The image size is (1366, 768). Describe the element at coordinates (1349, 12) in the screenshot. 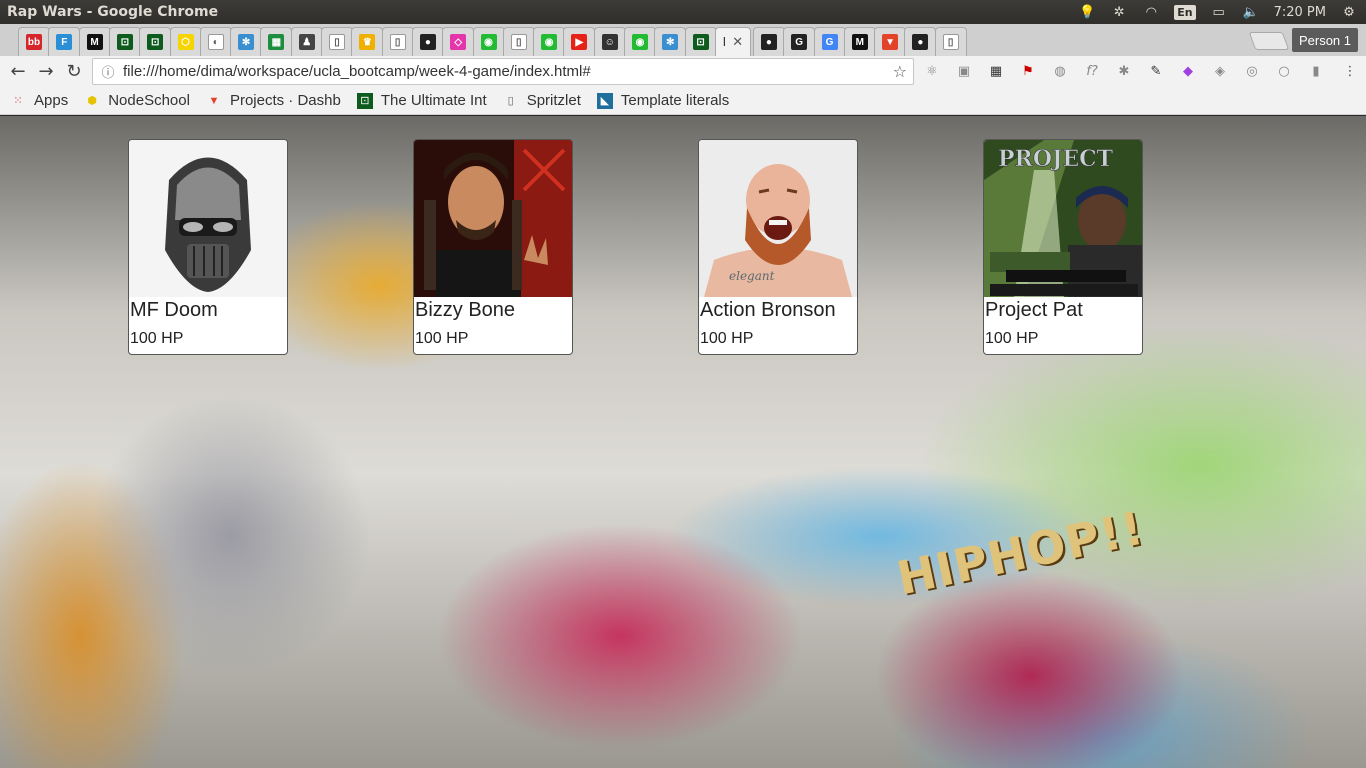

I see `power-gear-icon: ⚙` at that location.